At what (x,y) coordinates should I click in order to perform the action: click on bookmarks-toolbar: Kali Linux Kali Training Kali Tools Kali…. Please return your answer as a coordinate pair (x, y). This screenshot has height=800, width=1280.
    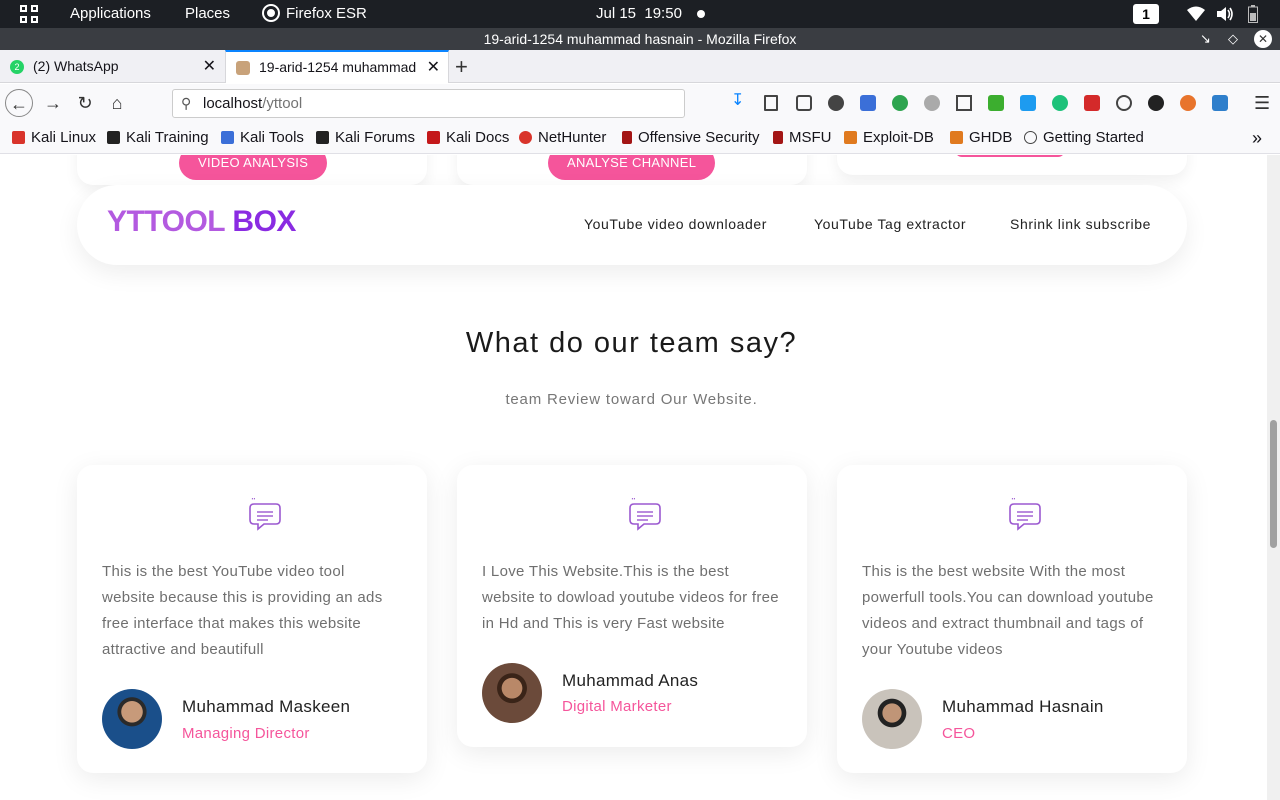
    Looking at the image, I should click on (640, 138).